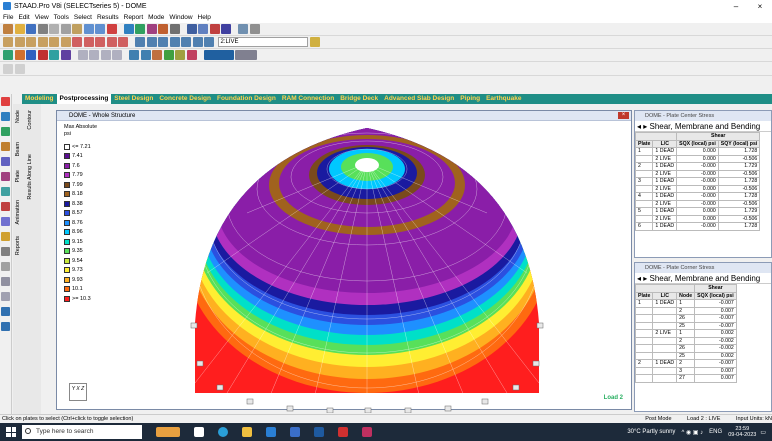  I want to click on pinned-app-icon, so click(367, 432).